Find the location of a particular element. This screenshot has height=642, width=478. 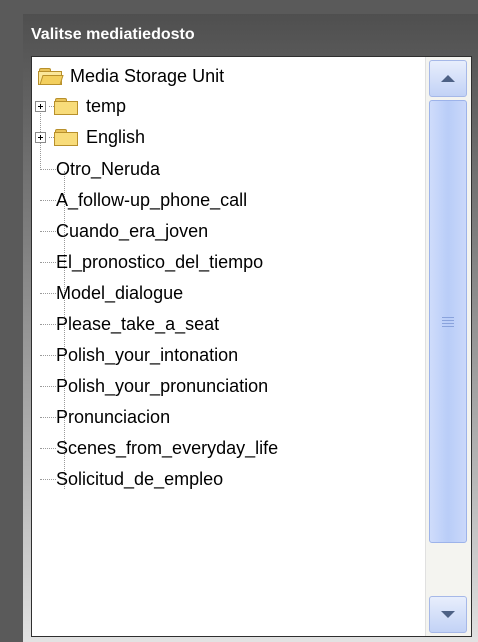

tree-item-file: El_pronostico_del_tiempo is located at coordinates (151, 262).